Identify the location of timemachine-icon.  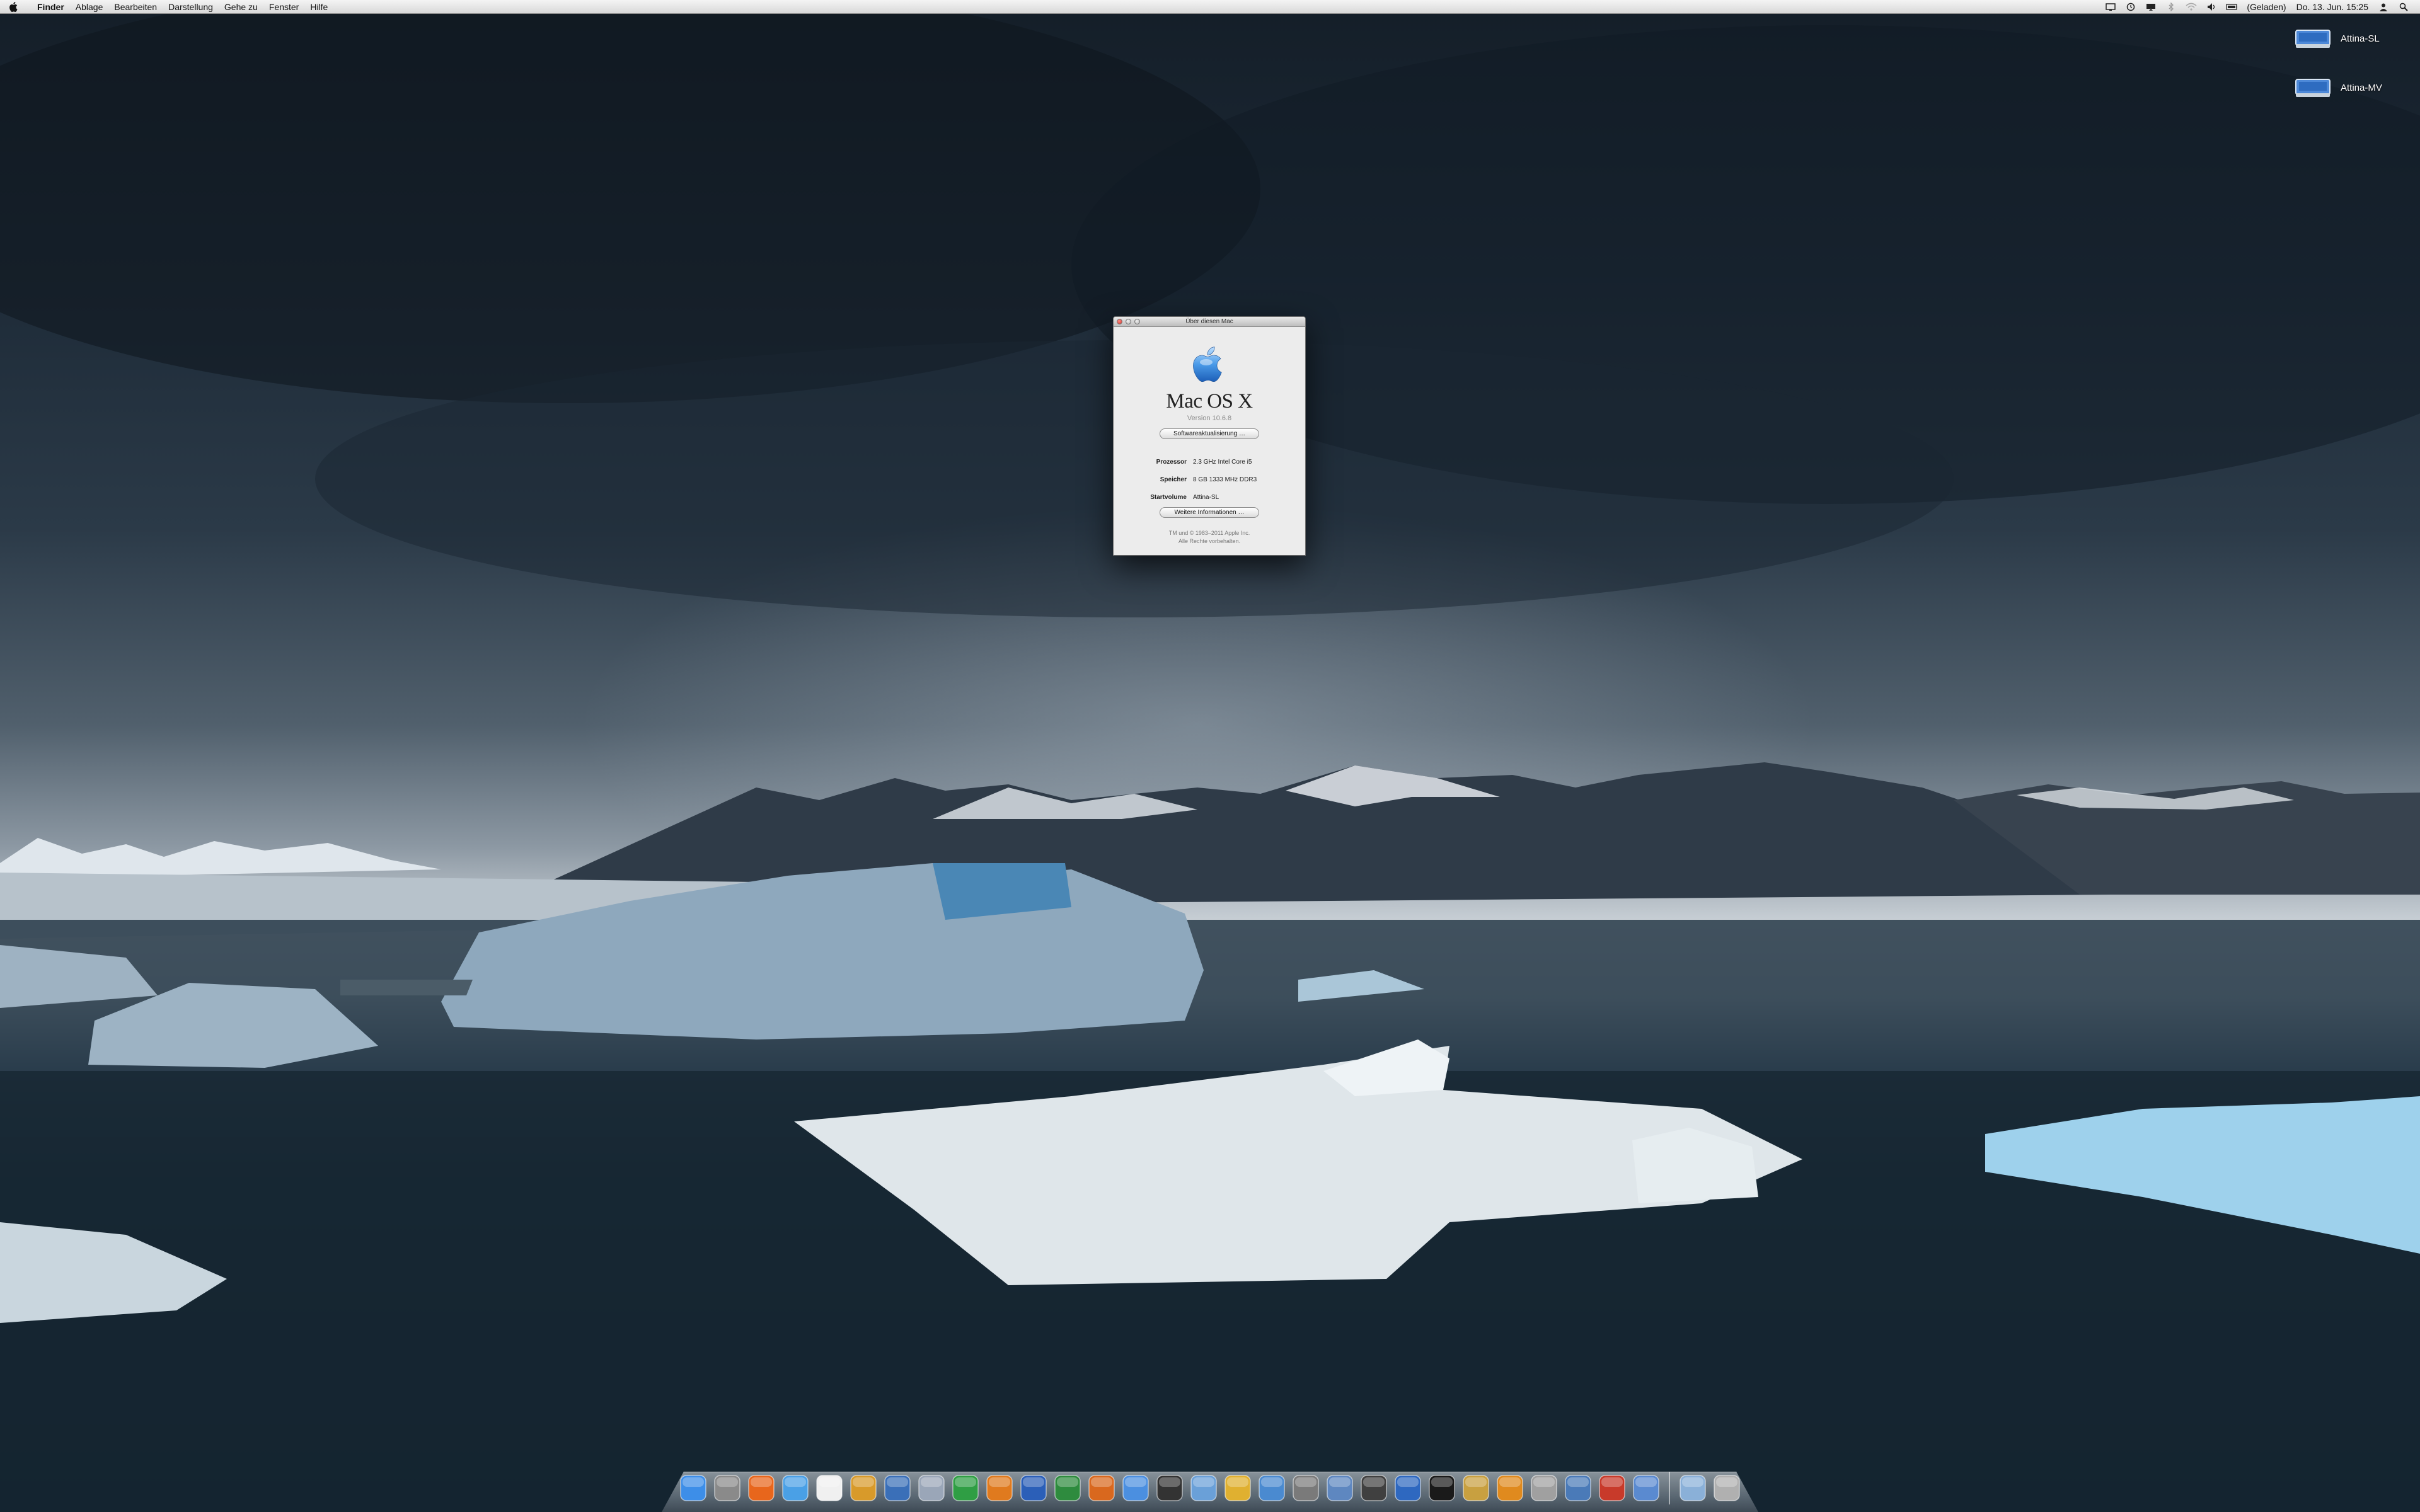
(2131, 7).